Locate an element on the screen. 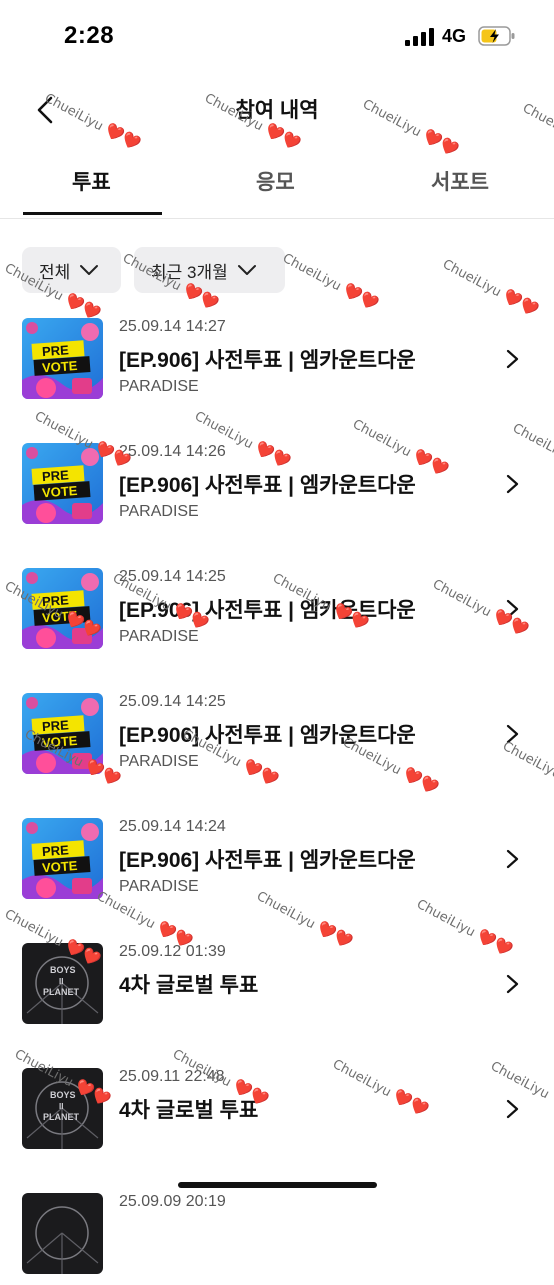 Image resolution: width=554 pixels, height=1285 pixels. filter-period-dropdown: 최근 3개월 is located at coordinates (209, 270).